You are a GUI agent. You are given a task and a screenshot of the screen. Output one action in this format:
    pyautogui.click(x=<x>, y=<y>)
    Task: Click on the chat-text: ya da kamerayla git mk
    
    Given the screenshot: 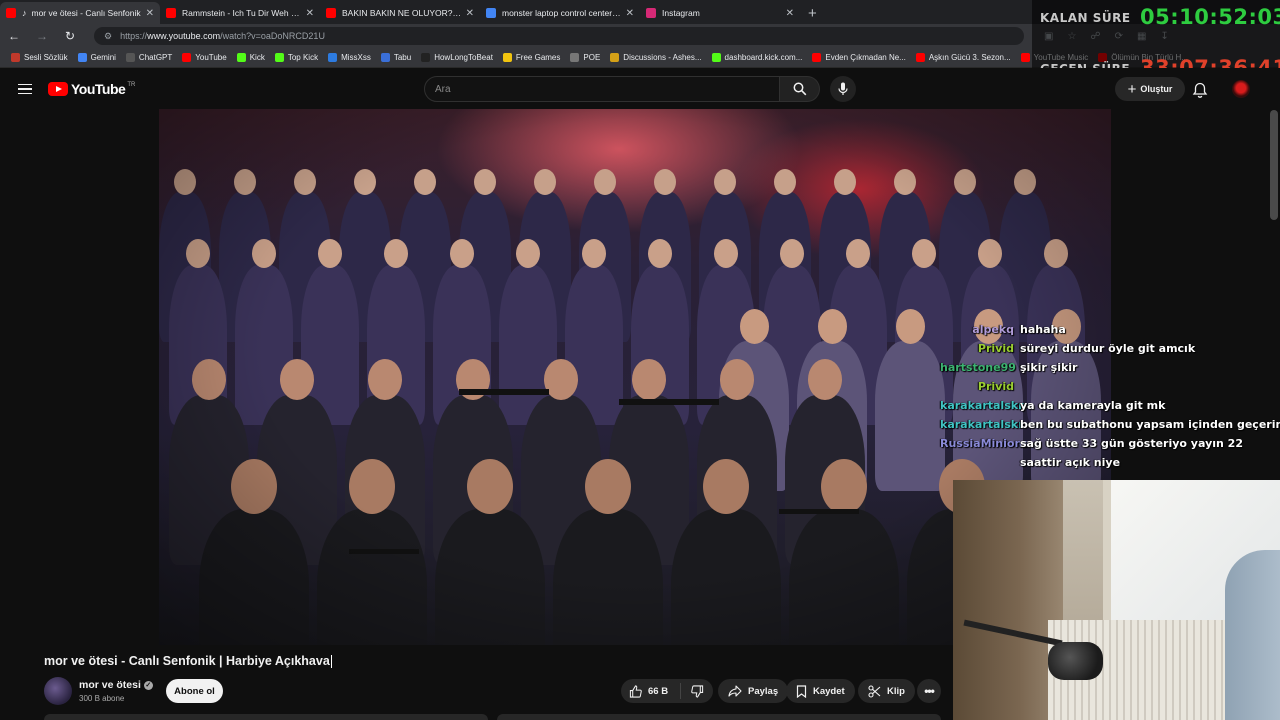 What is the action you would take?
    pyautogui.click(x=1093, y=405)
    